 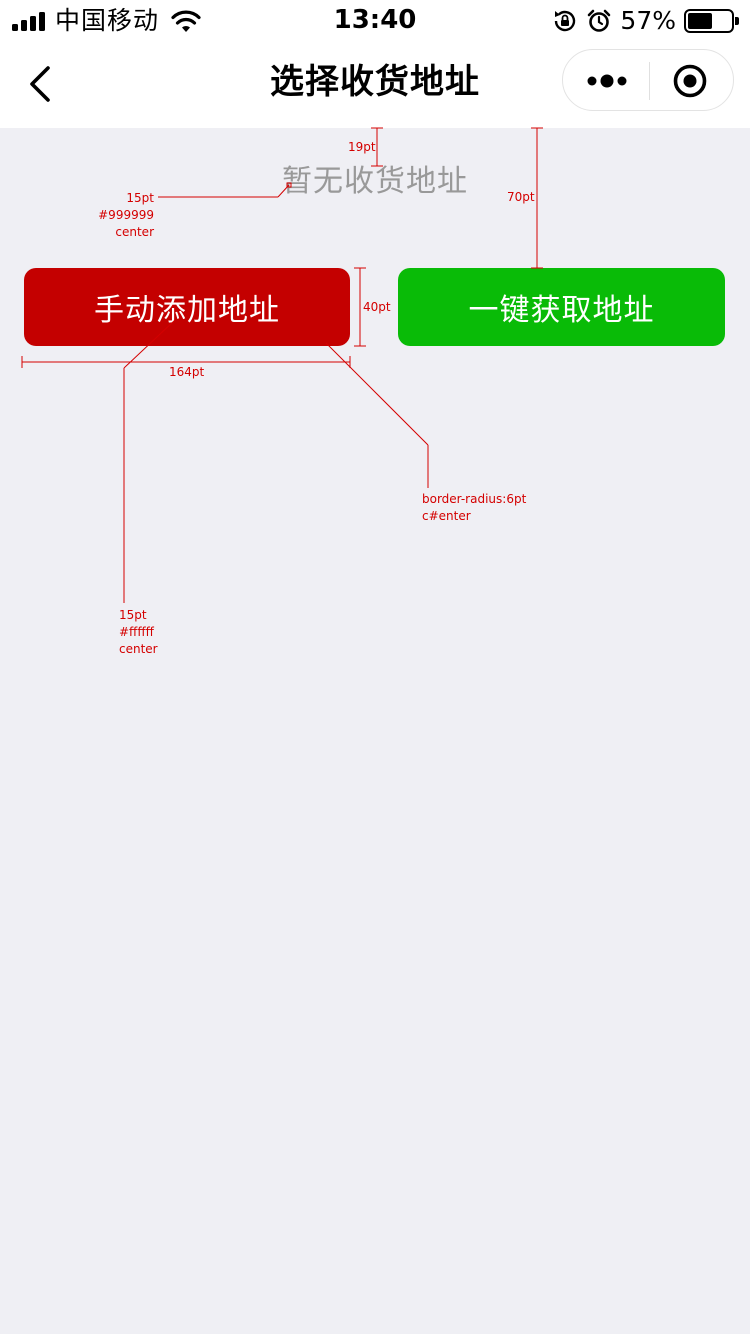 I want to click on rotation-lock-icon, so click(x=565, y=20).